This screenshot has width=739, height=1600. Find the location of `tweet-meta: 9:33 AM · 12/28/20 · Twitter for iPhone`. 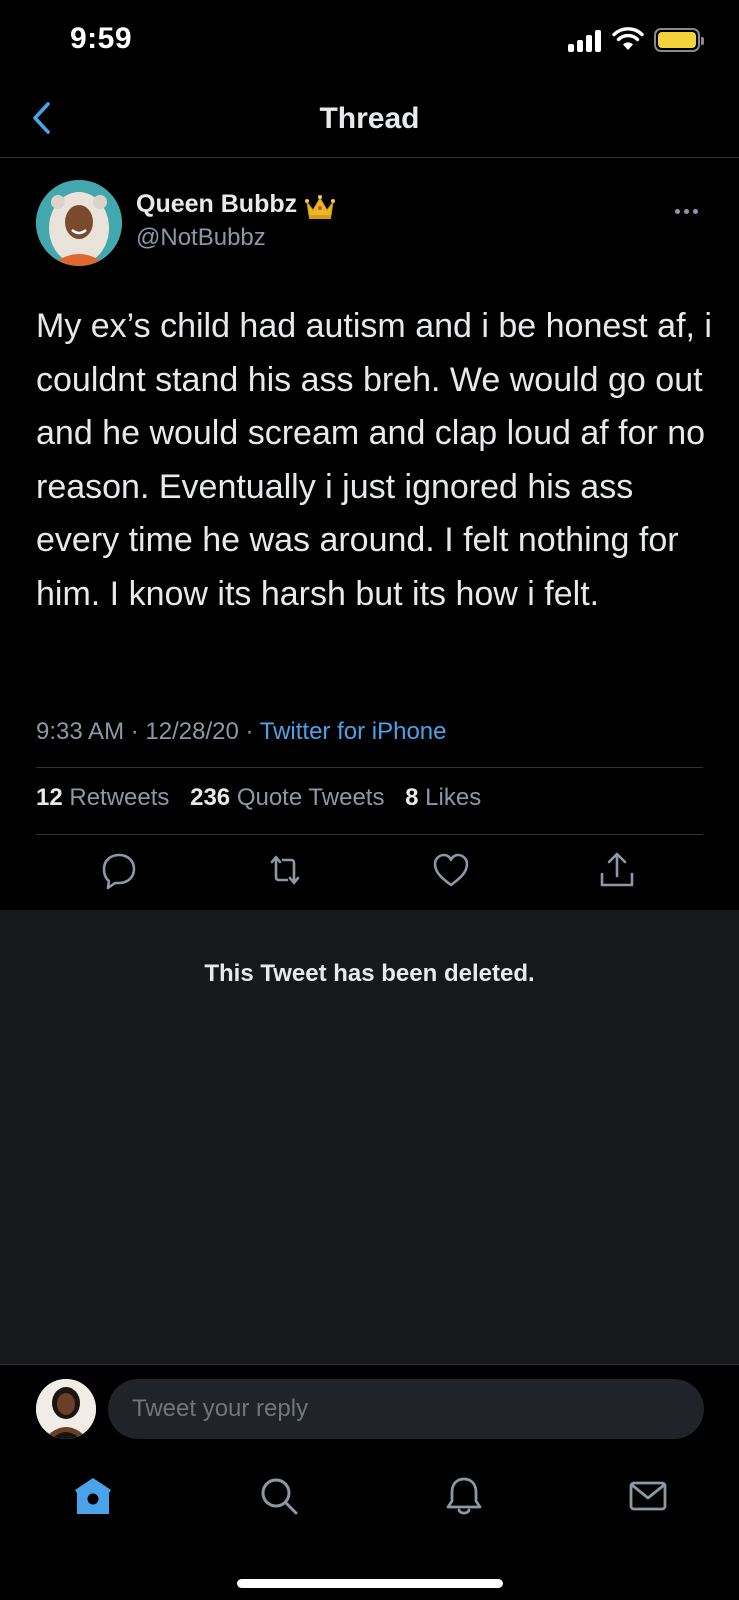

tweet-meta: 9:33 AM · 12/28/20 · Twitter for iPhone is located at coordinates (241, 732).